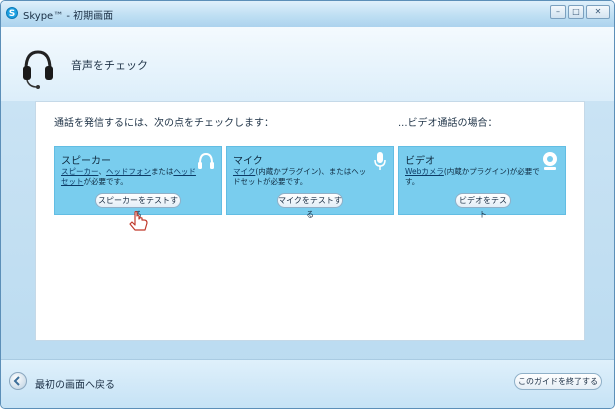  Describe the element at coordinates (380, 161) in the screenshot. I see `microphone-icon` at that location.